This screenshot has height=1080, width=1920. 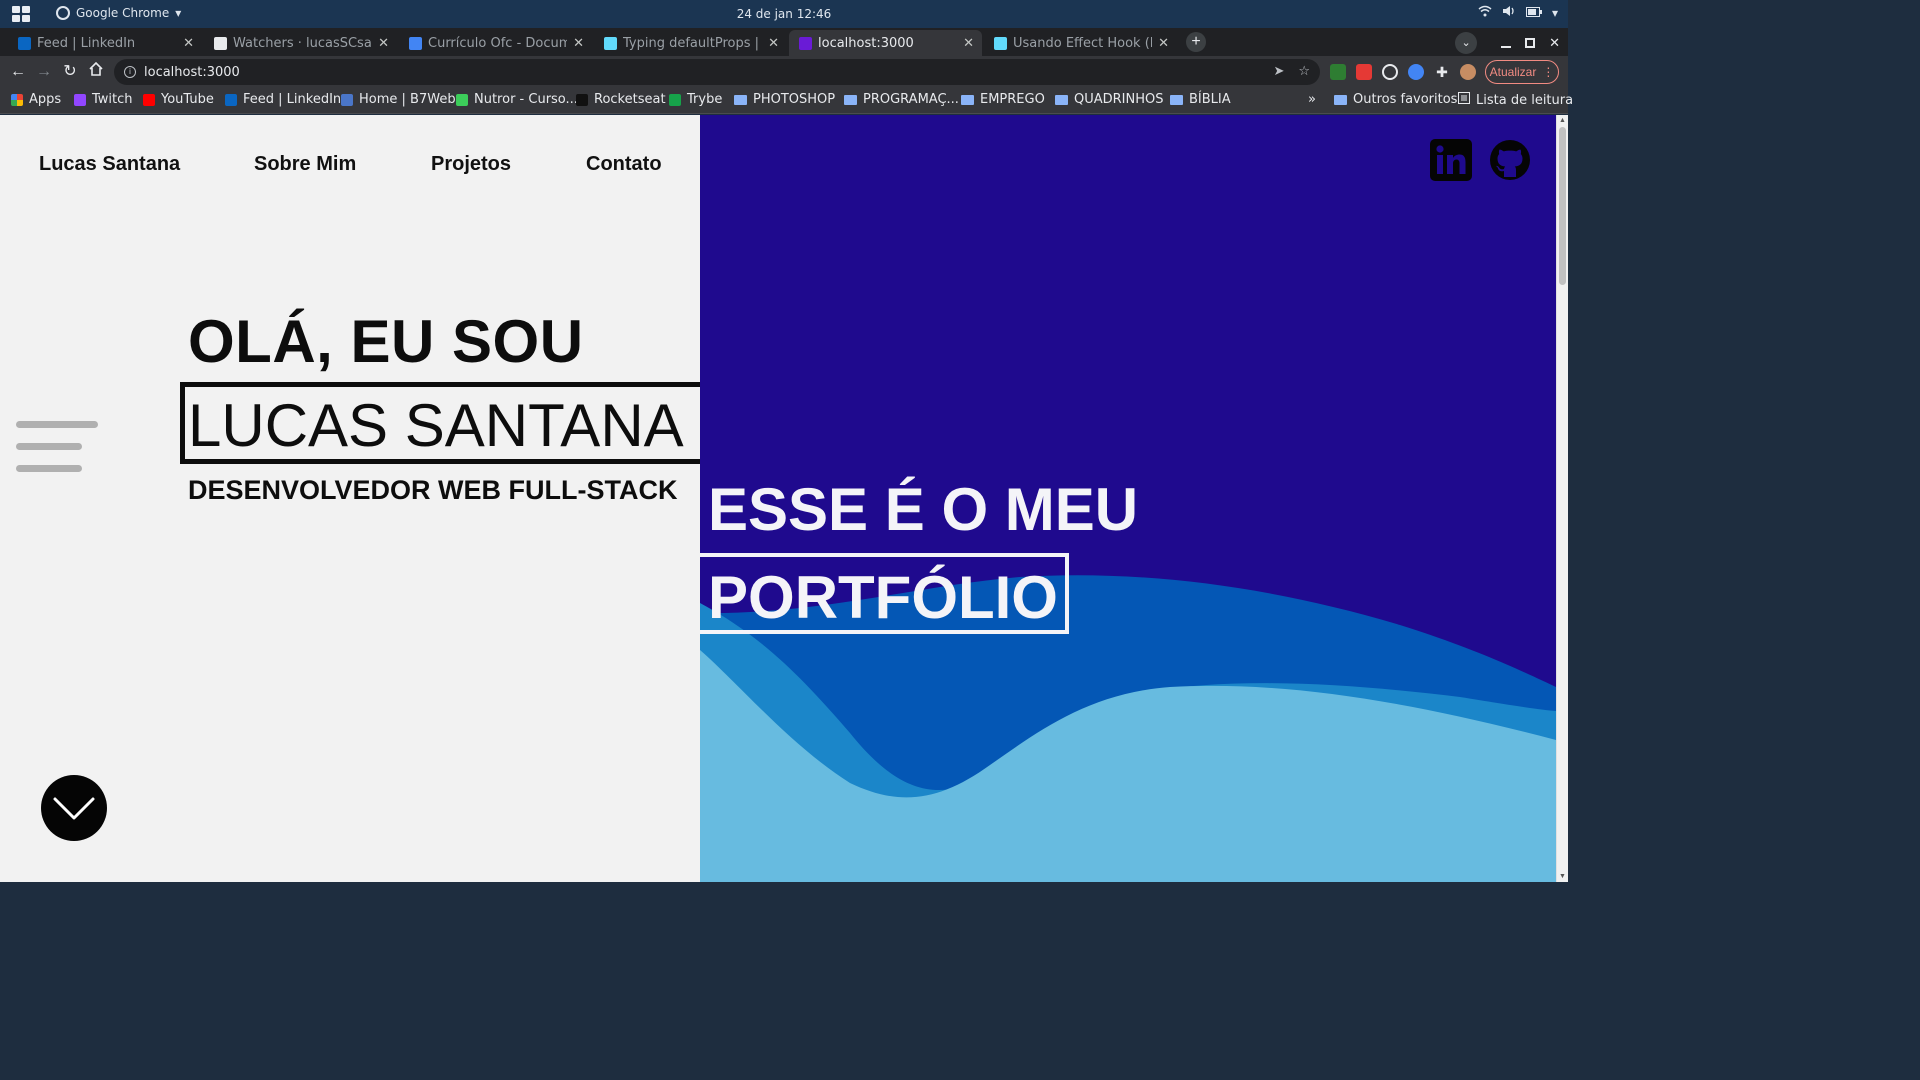 What do you see at coordinates (17, 99) in the screenshot?
I see `apps-grid-icon` at bounding box center [17, 99].